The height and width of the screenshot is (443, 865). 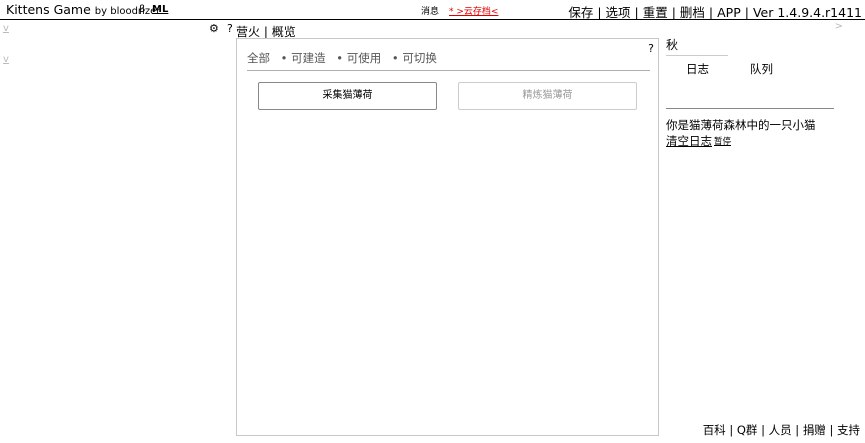 I want to click on gear-icon: ⚙, so click(x=214, y=28).